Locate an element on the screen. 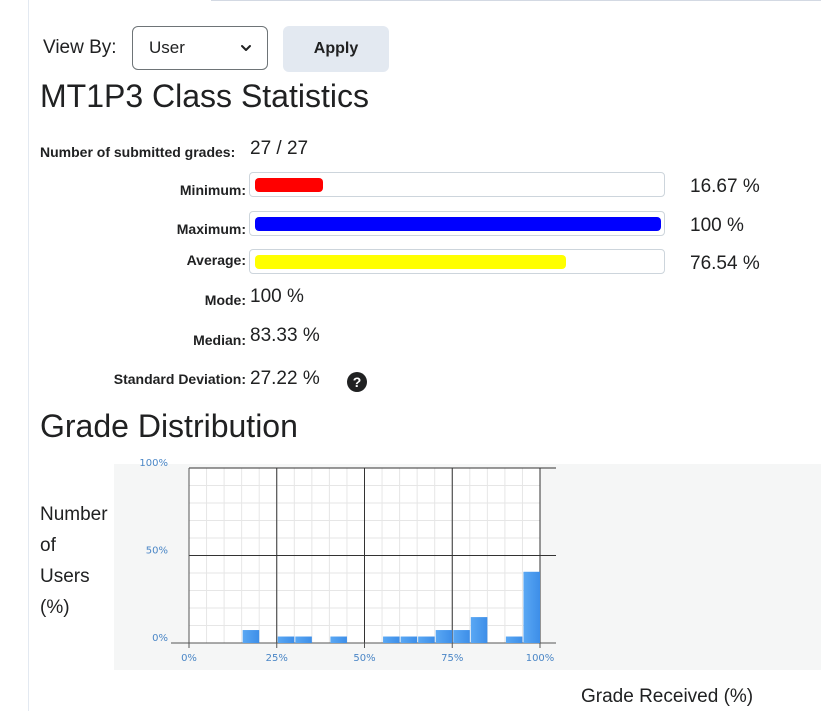 The image size is (821, 711). grade-distribution-chart: 0% 50% 100% 0% 25% 50% 75% 100% is located at coordinates (347, 561).